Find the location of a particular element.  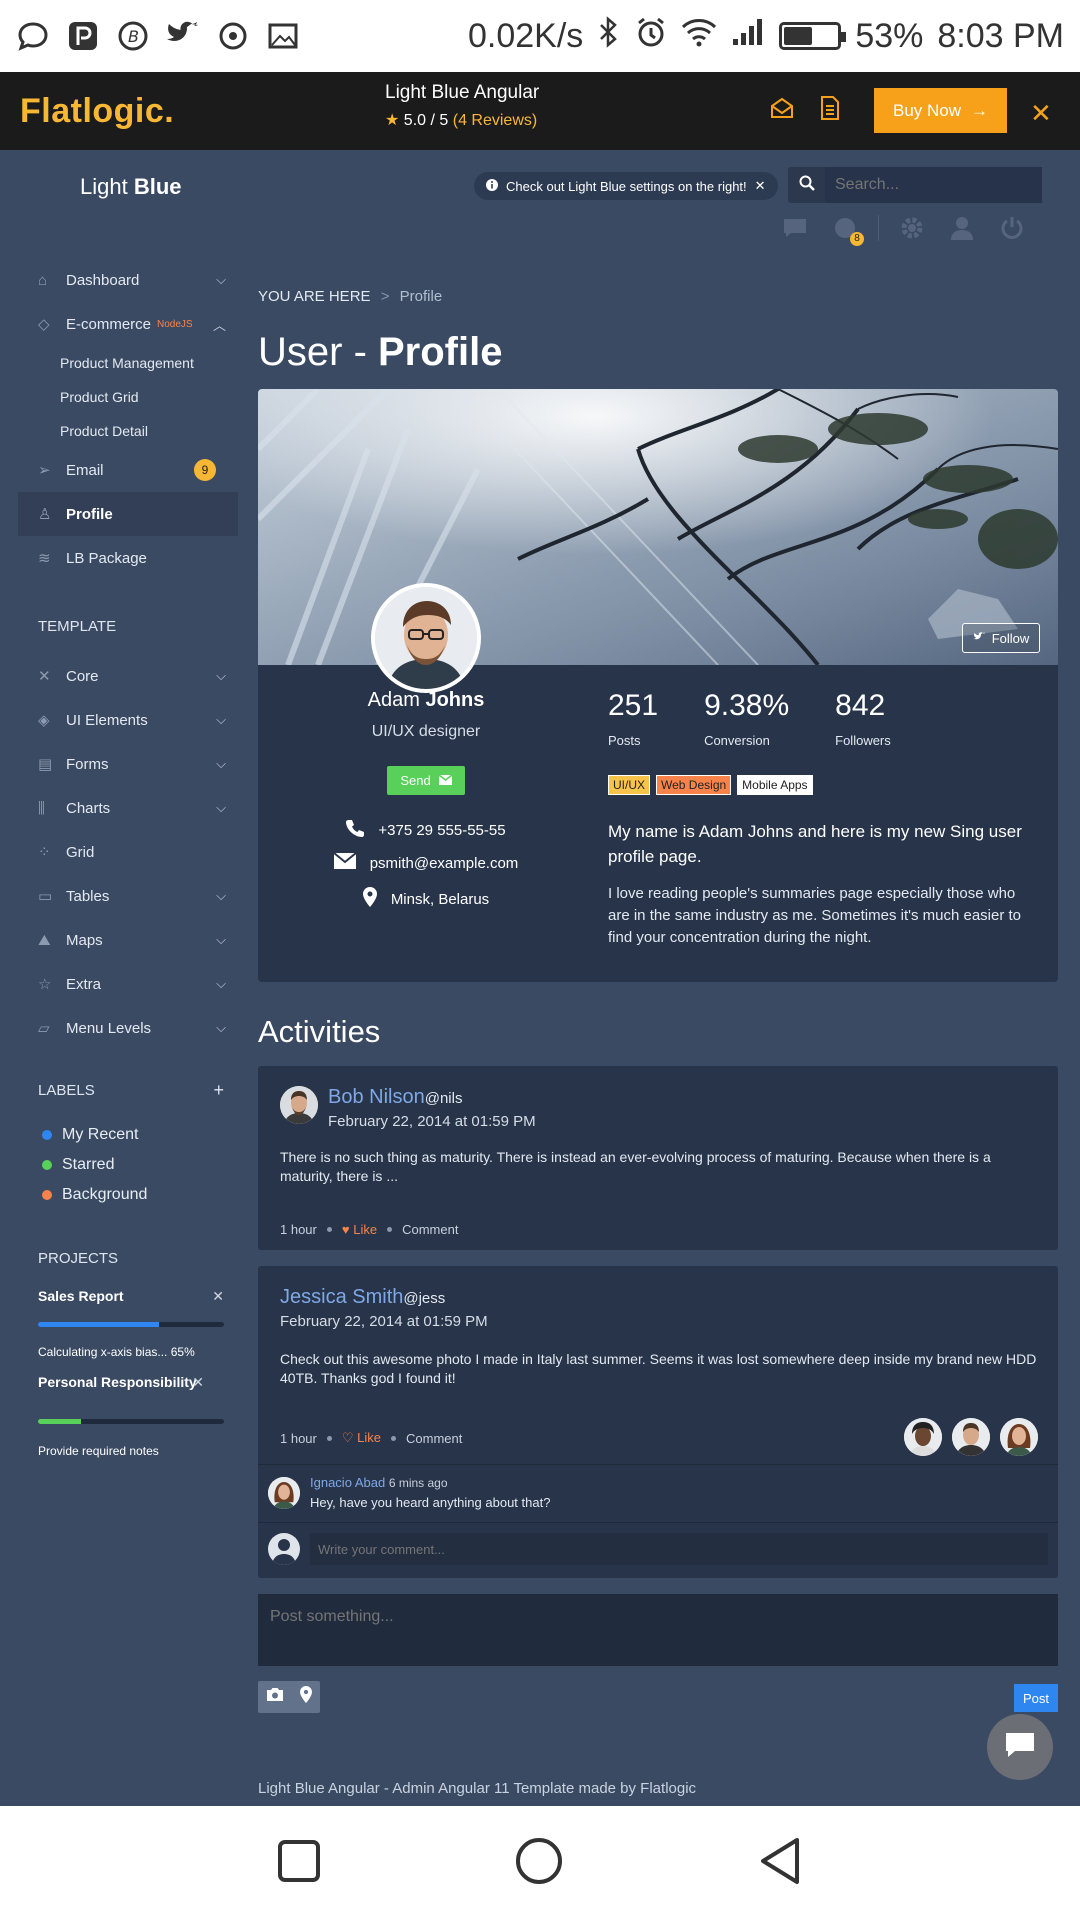

buy-now-button: Buy Now → is located at coordinates (940, 110).